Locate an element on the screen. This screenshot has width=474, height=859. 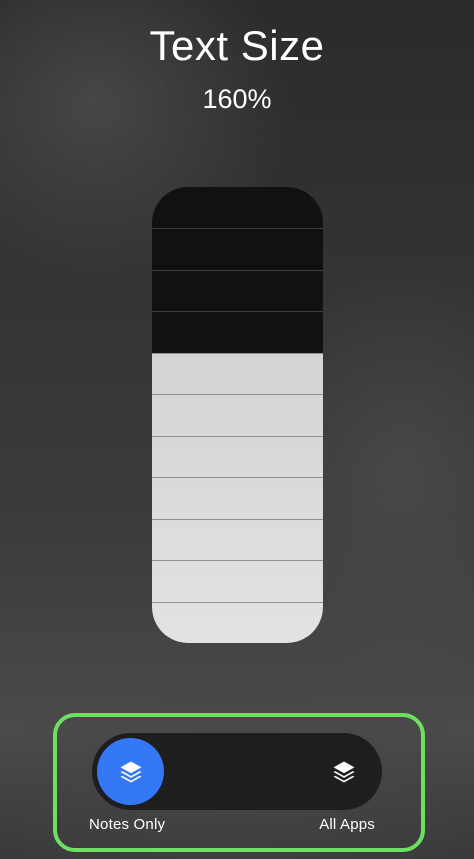
all-apps-option is located at coordinates (343, 771).